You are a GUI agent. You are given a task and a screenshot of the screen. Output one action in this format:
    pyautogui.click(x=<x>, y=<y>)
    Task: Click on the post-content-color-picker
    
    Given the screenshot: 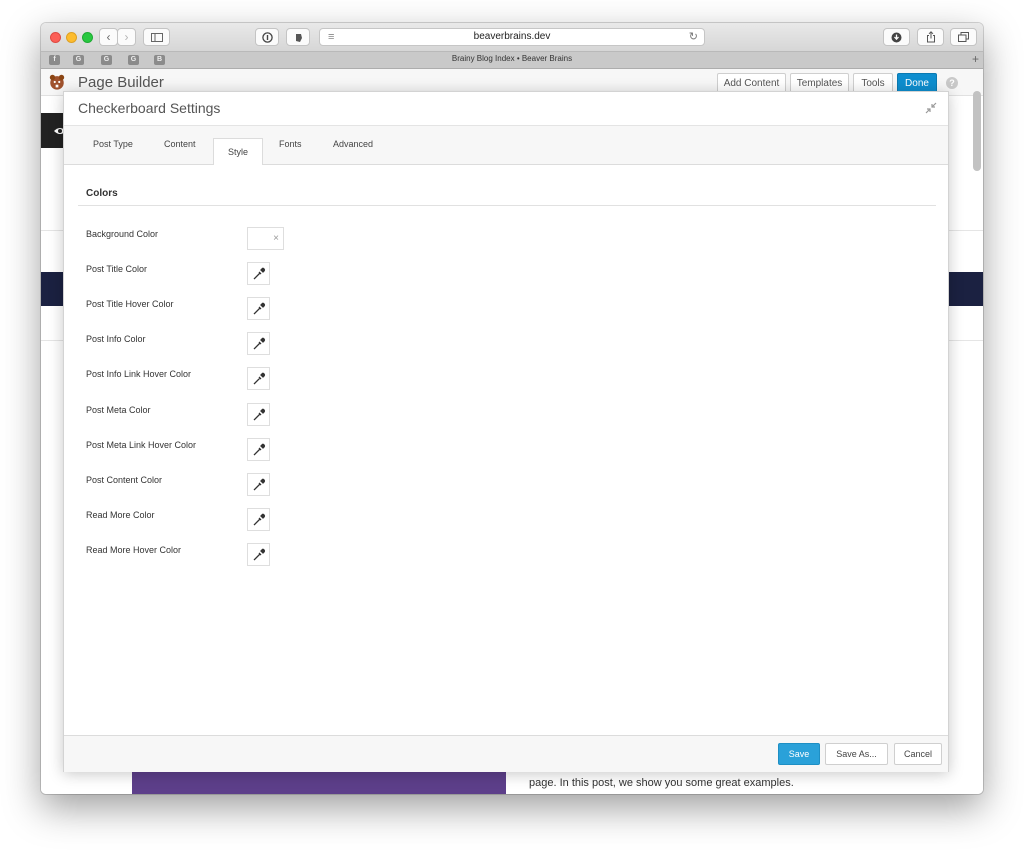 What is the action you would take?
    pyautogui.click(x=258, y=484)
    